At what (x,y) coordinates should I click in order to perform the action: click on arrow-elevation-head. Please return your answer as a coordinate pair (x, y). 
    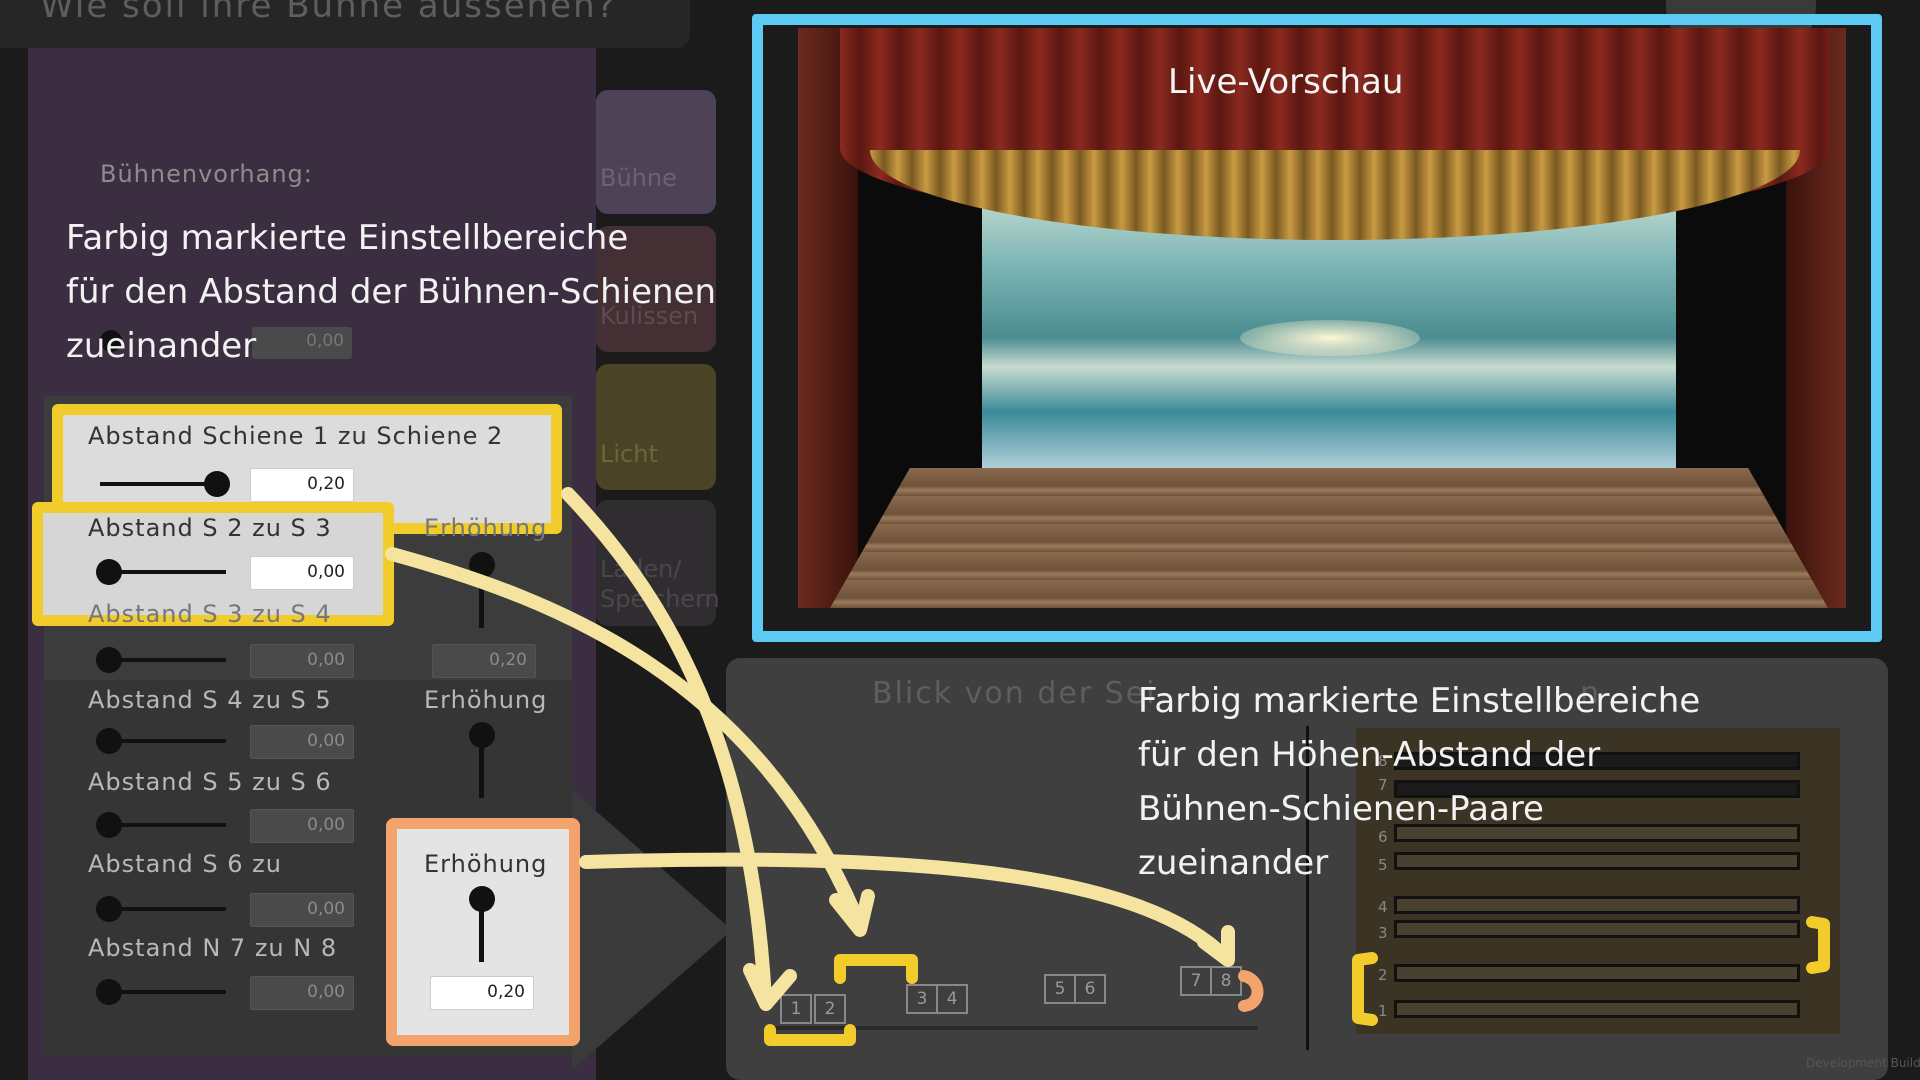
    Looking at the image, I should click on (1216, 946).